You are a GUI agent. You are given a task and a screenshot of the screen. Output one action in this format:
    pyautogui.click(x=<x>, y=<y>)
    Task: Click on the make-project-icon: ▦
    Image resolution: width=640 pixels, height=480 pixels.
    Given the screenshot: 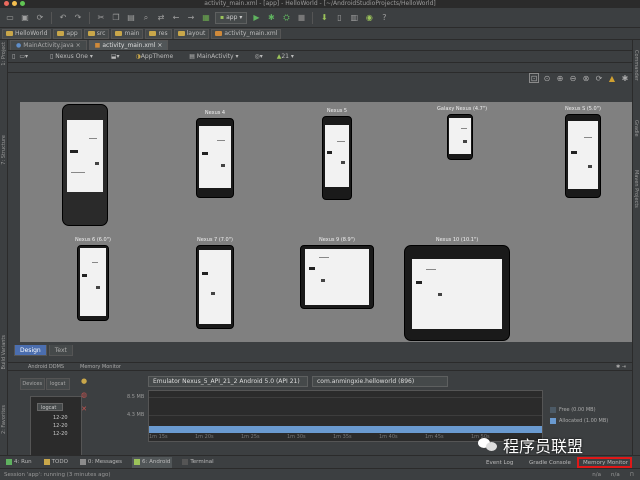 What is the action you would take?
    pyautogui.click(x=206, y=18)
    